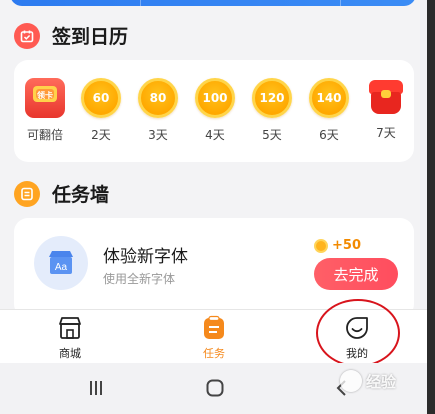 This screenshot has width=435, height=414. I want to click on screen-edge, so click(431, 207).